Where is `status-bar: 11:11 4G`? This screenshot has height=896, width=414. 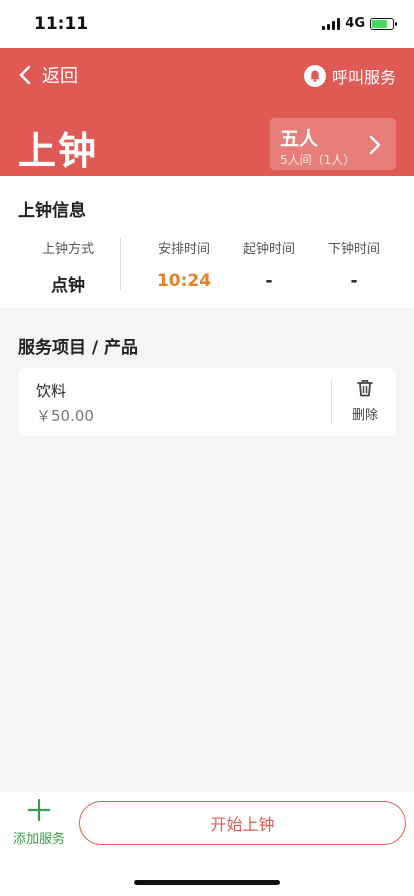 status-bar: 11:11 4G is located at coordinates (207, 24).